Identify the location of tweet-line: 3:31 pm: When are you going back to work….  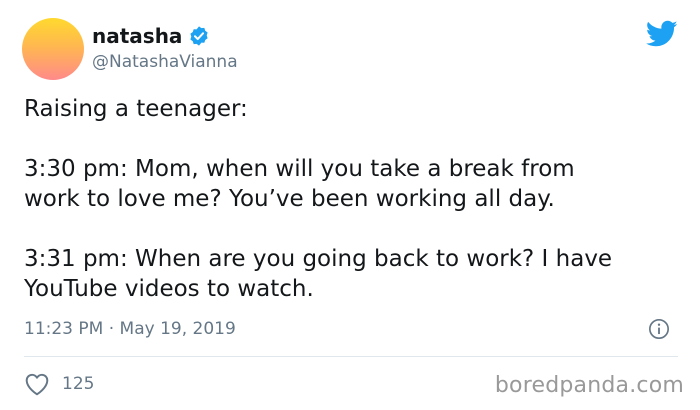
(318, 259).